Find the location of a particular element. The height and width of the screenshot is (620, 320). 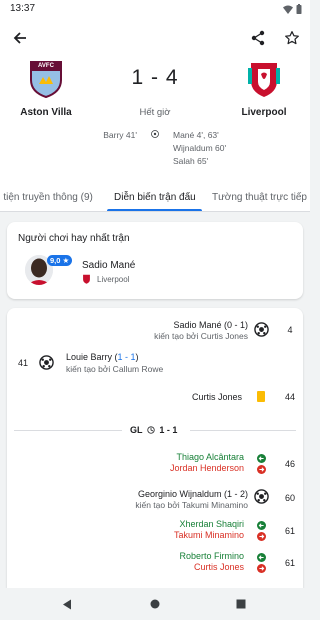

home-scorers: Barry 41' is located at coordinates (120, 135).